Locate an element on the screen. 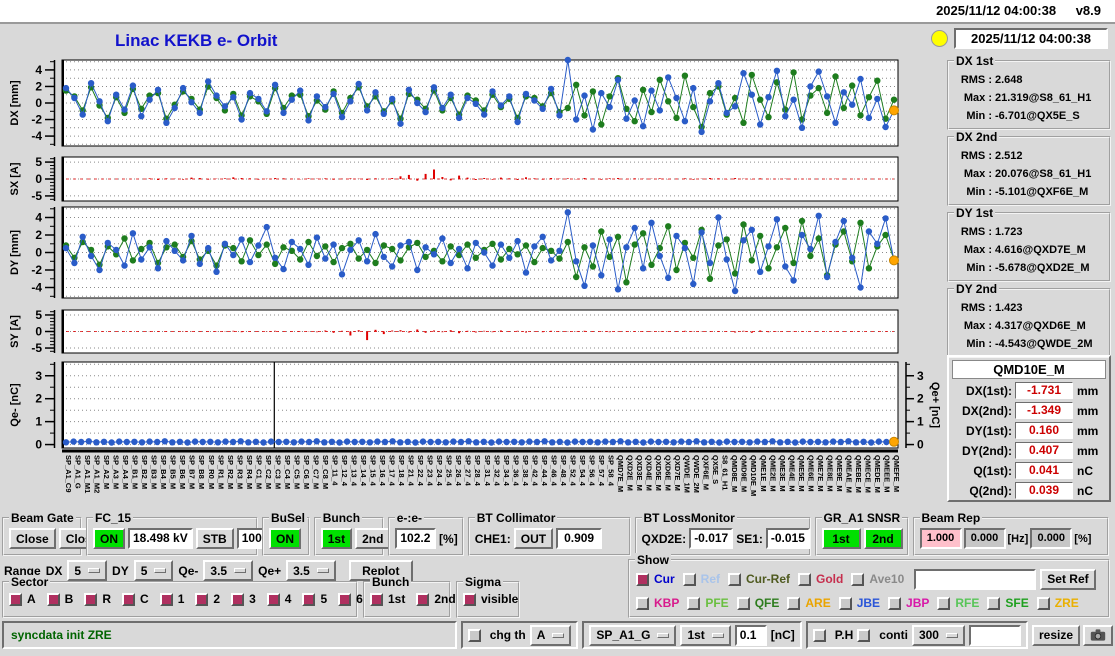 This screenshot has width=1115, height=656. bunch-select-checkbox-1st is located at coordinates (376, 599).